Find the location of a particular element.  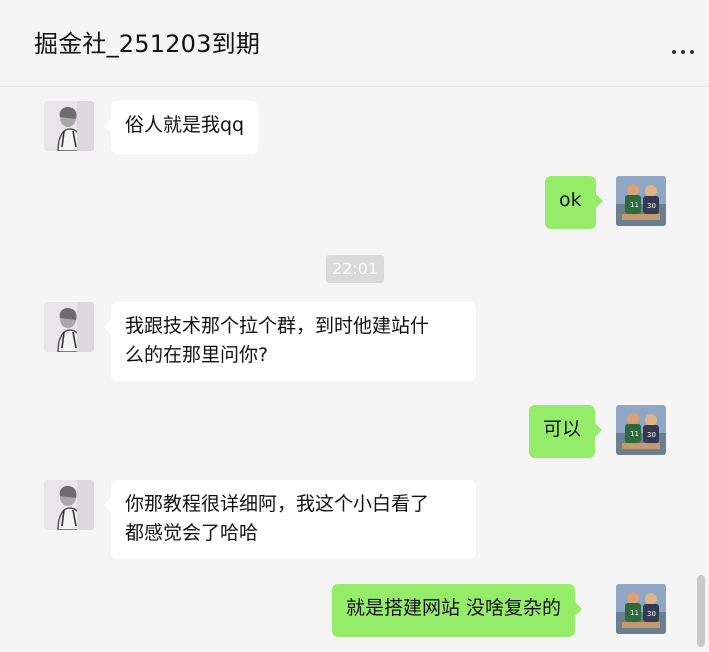

message-text: 俗人就是我qq is located at coordinates (185, 125).